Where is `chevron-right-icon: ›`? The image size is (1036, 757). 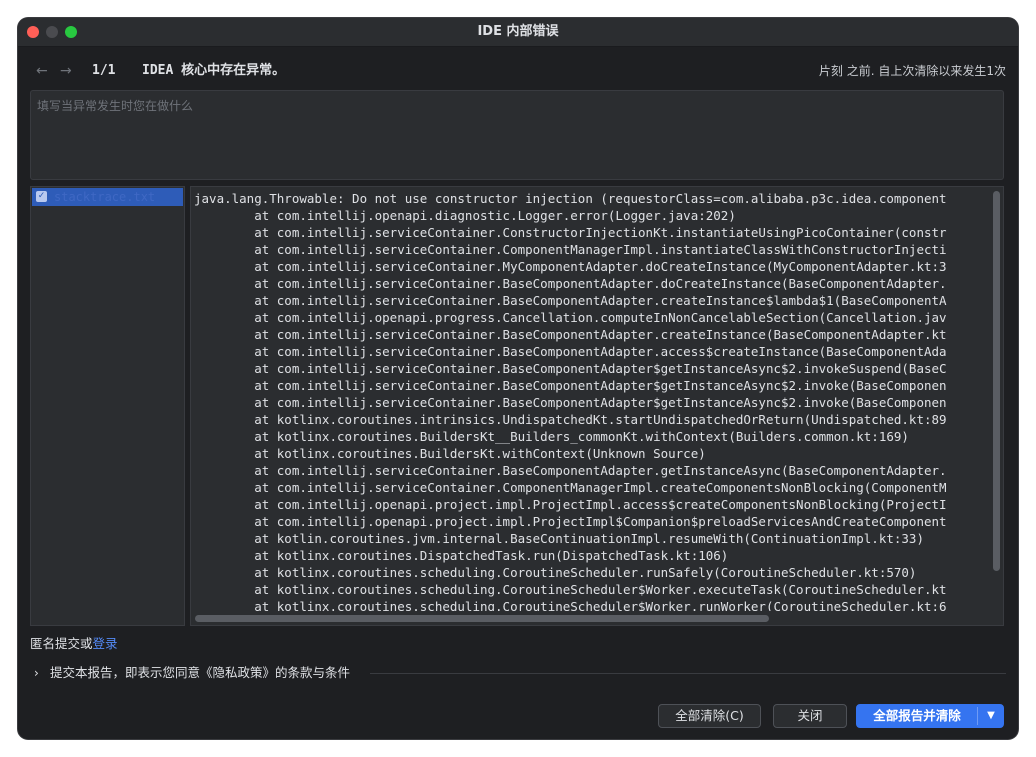
chevron-right-icon: › is located at coordinates (36, 673).